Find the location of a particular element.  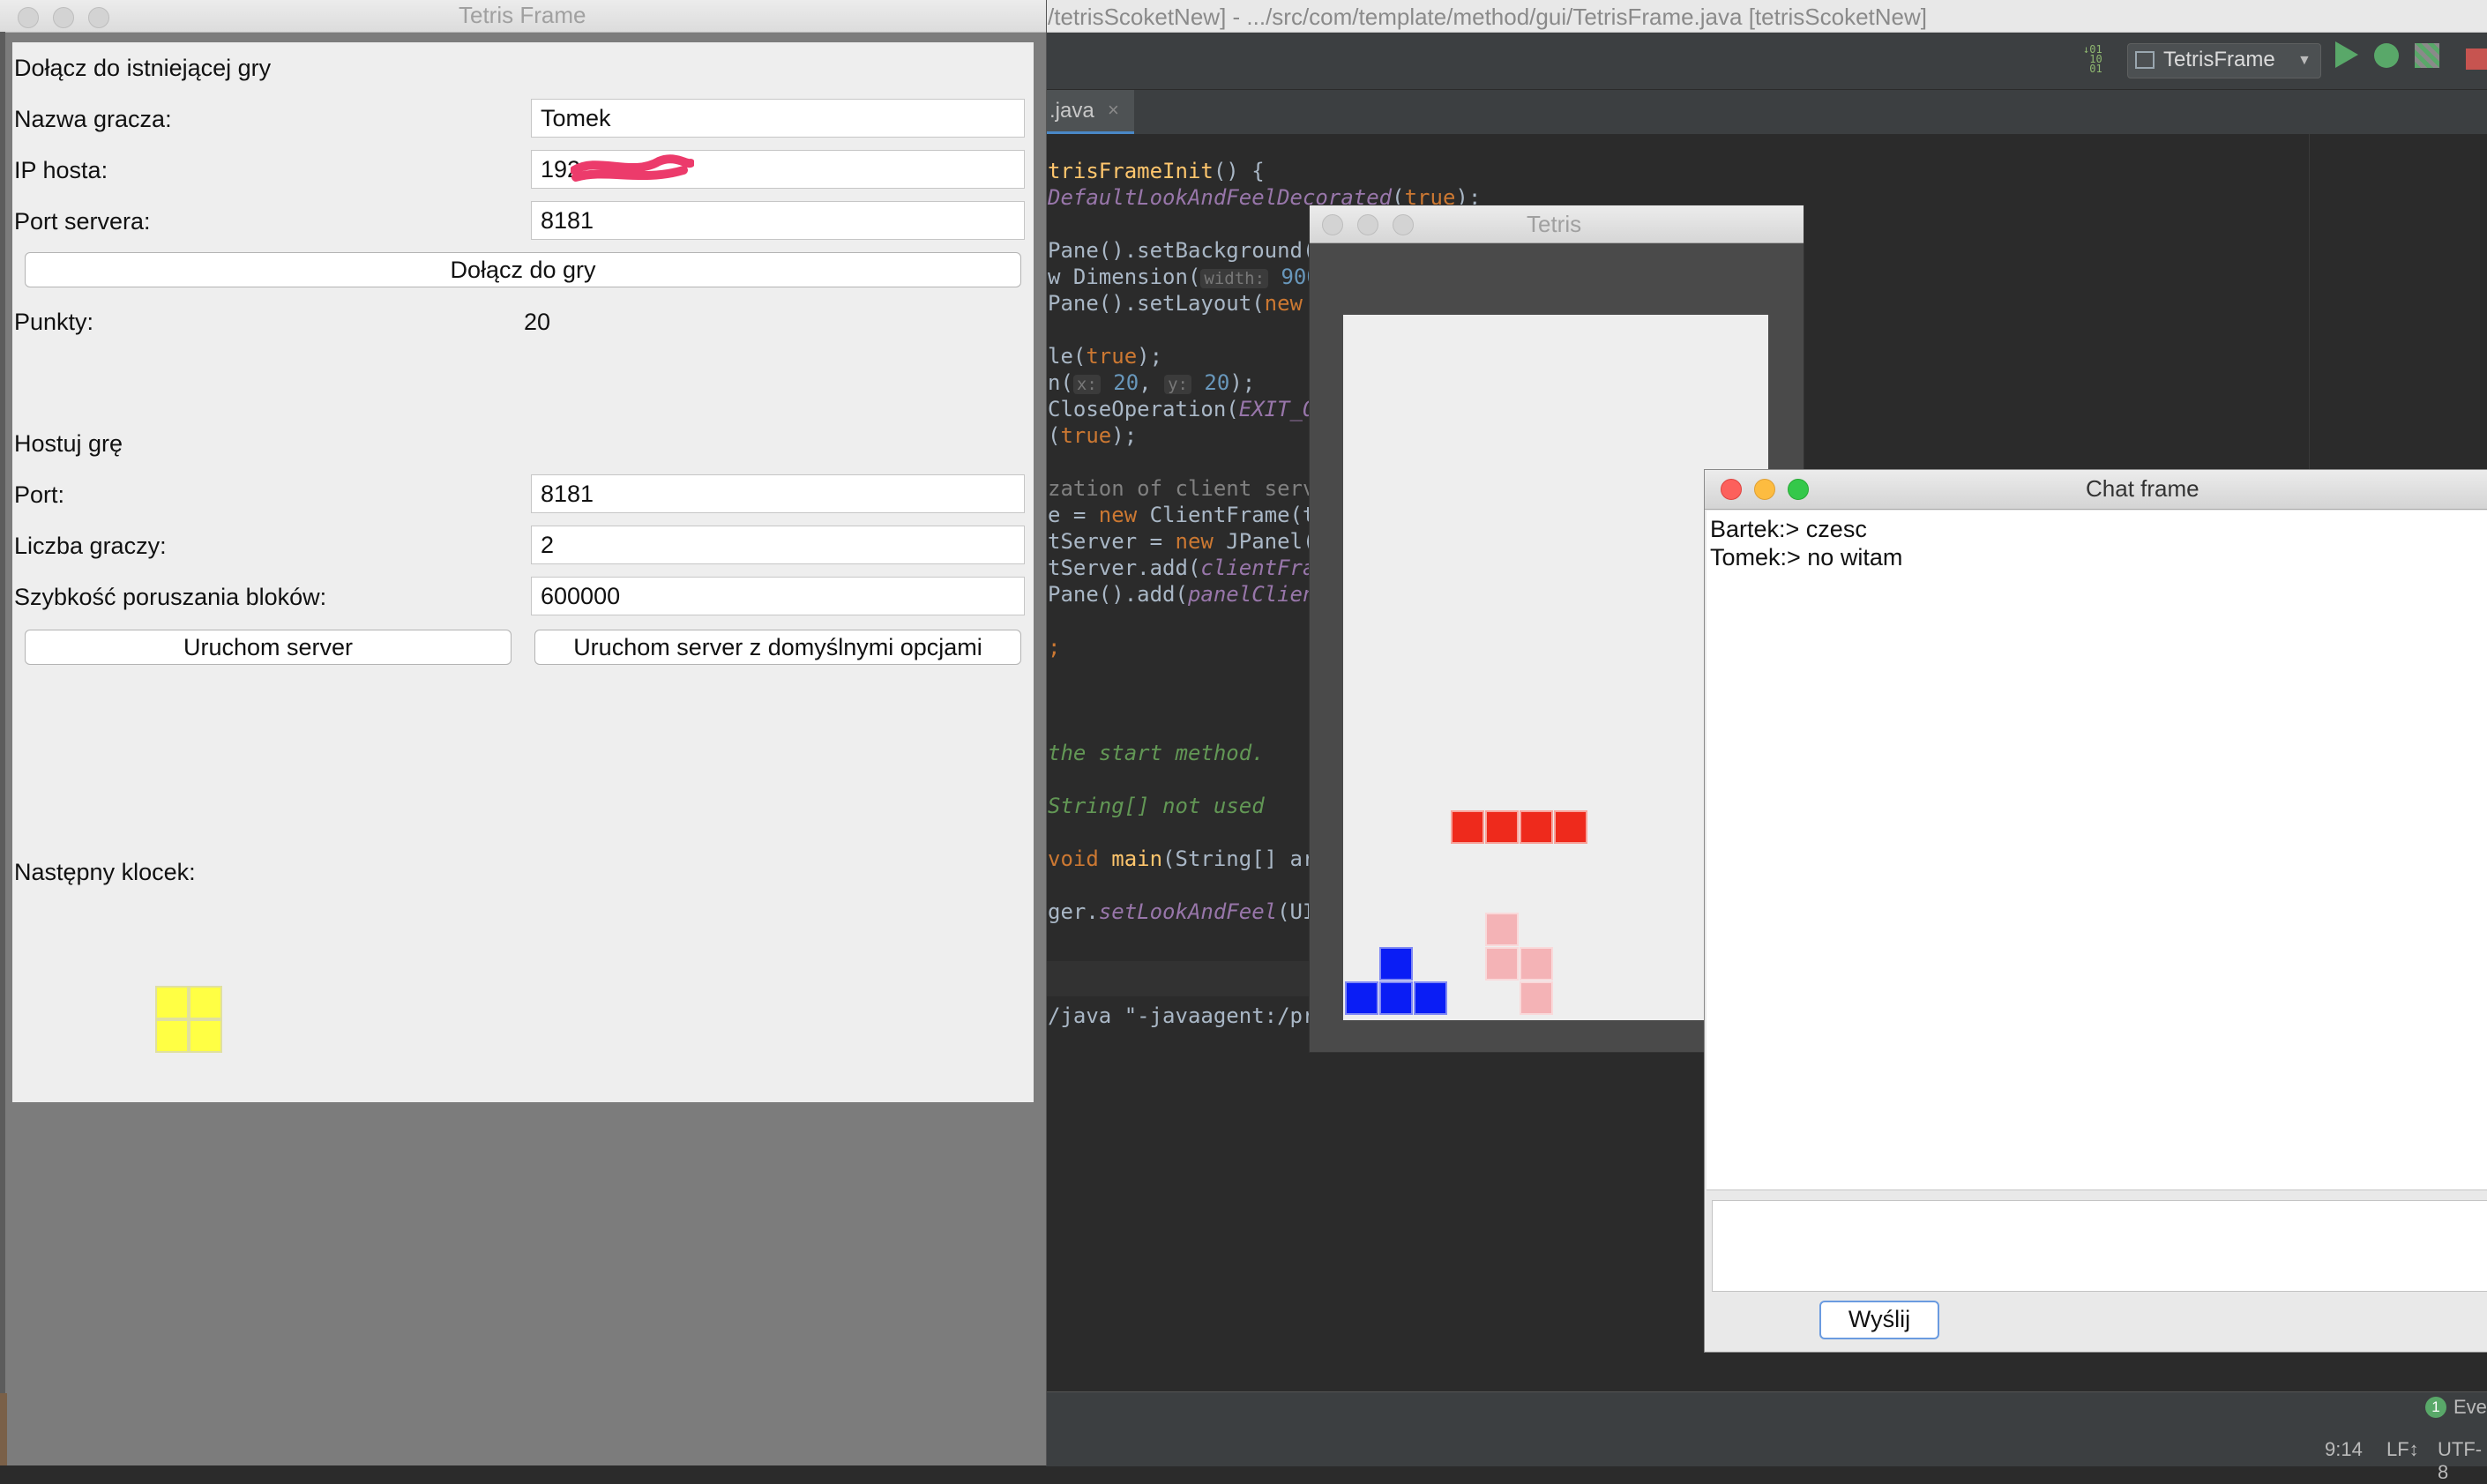

host-port-input: 8181 is located at coordinates (778, 493).